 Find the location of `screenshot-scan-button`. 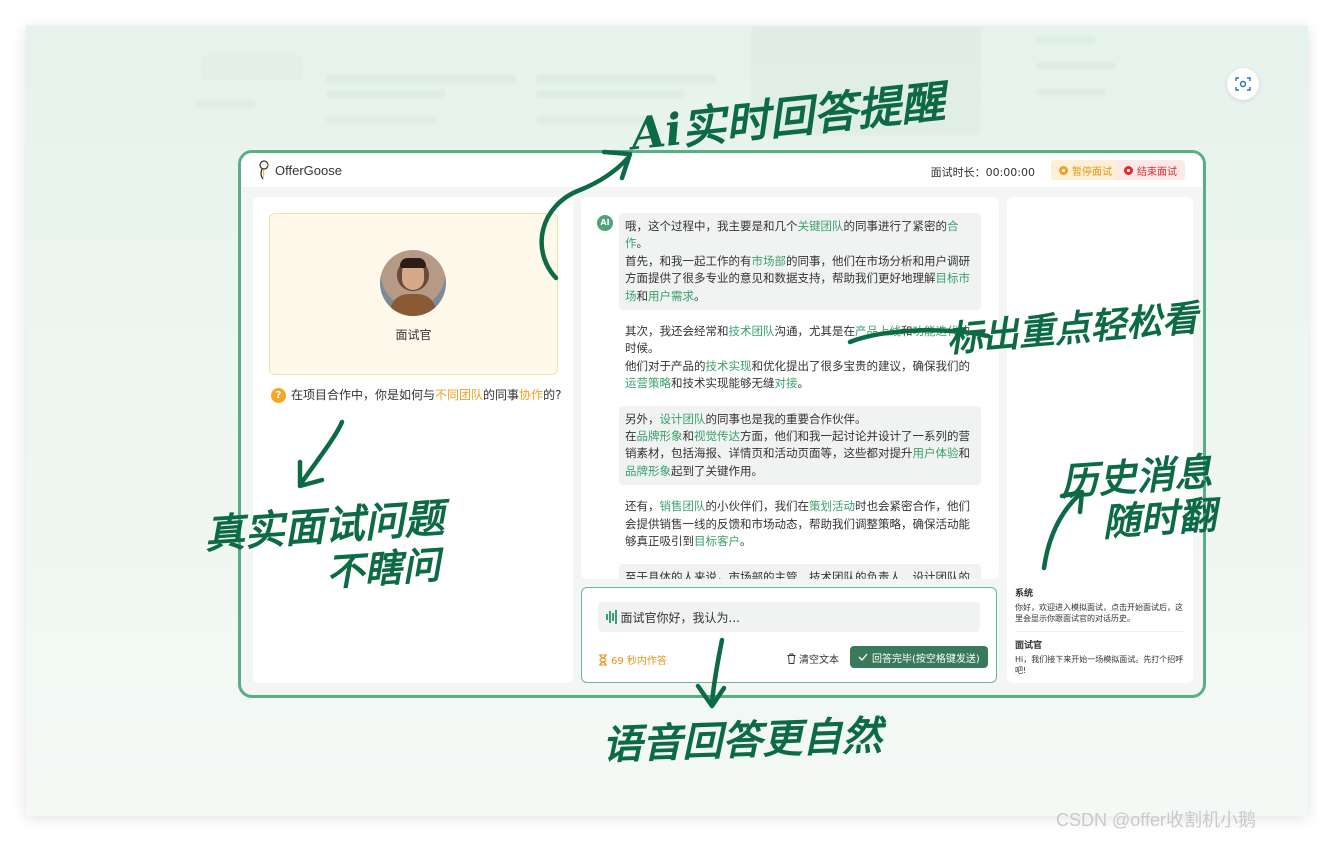

screenshot-scan-button is located at coordinates (1243, 84).